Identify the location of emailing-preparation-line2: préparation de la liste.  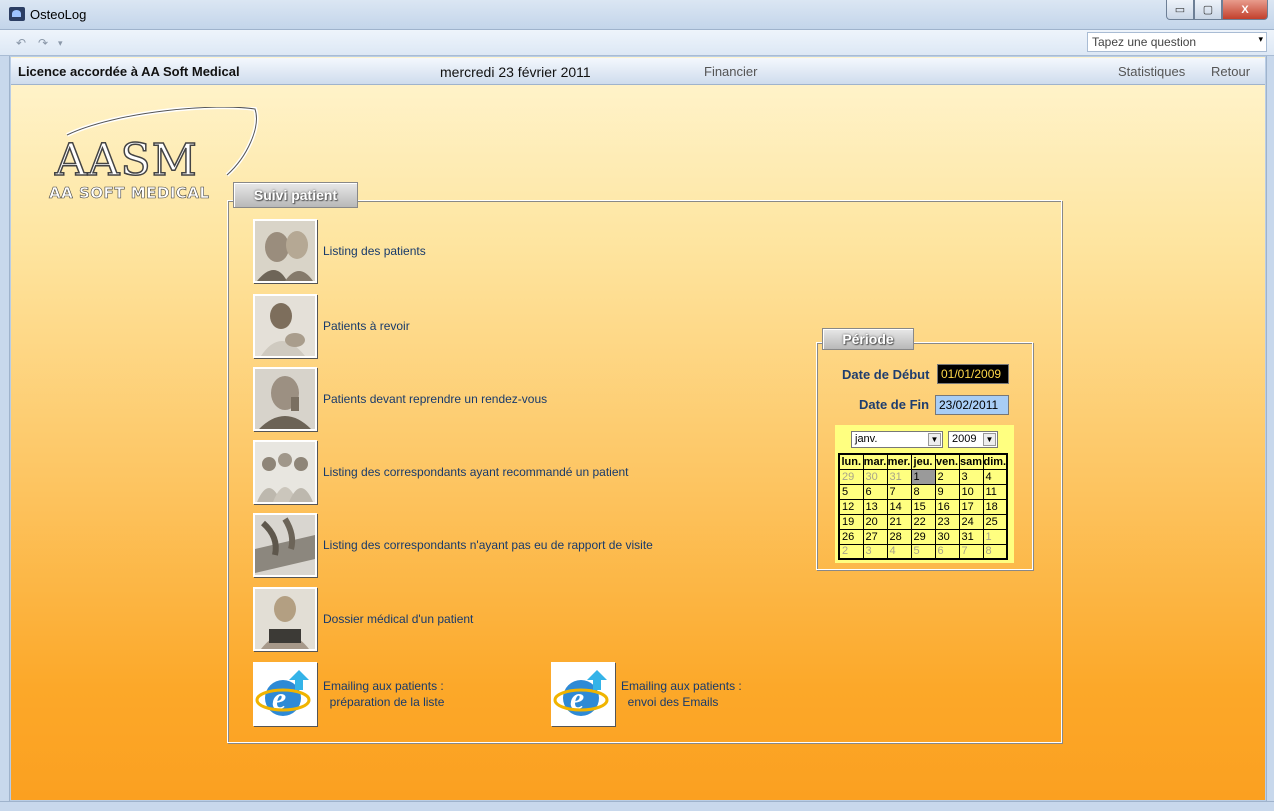
(387, 702).